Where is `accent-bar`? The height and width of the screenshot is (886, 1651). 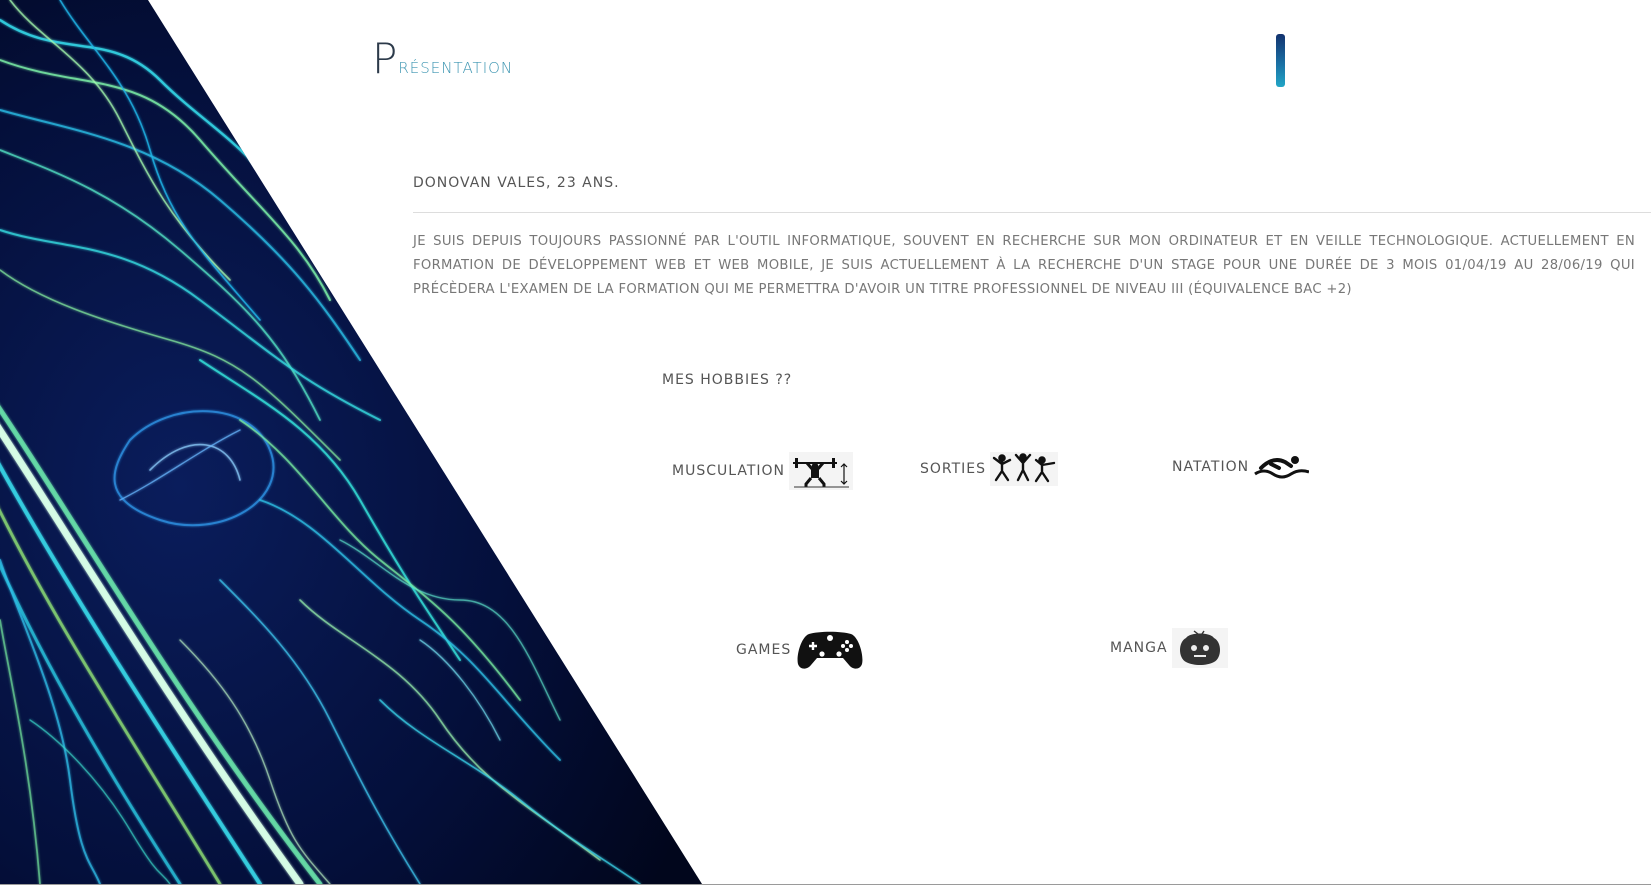 accent-bar is located at coordinates (1280, 60).